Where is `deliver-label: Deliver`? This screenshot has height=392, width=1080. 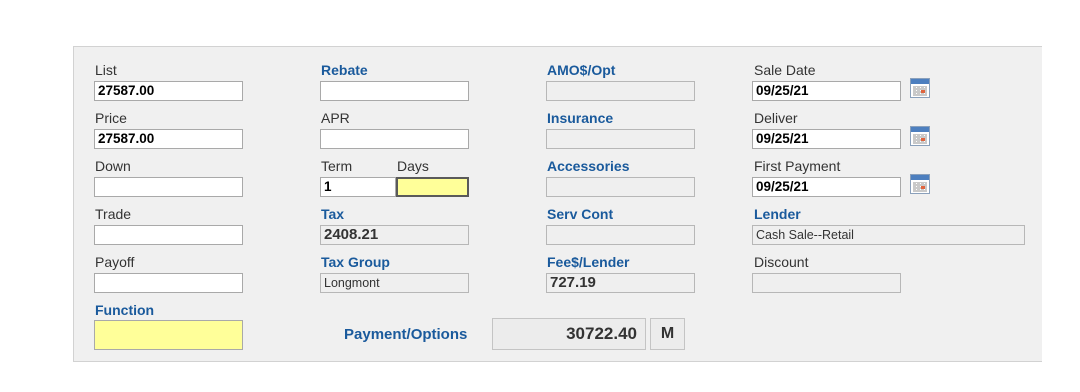 deliver-label: Deliver is located at coordinates (776, 118).